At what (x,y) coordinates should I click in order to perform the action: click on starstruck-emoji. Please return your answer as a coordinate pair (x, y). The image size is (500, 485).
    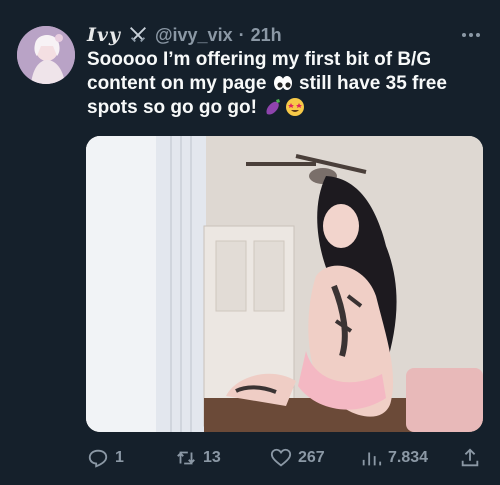
    Looking at the image, I should click on (295, 107).